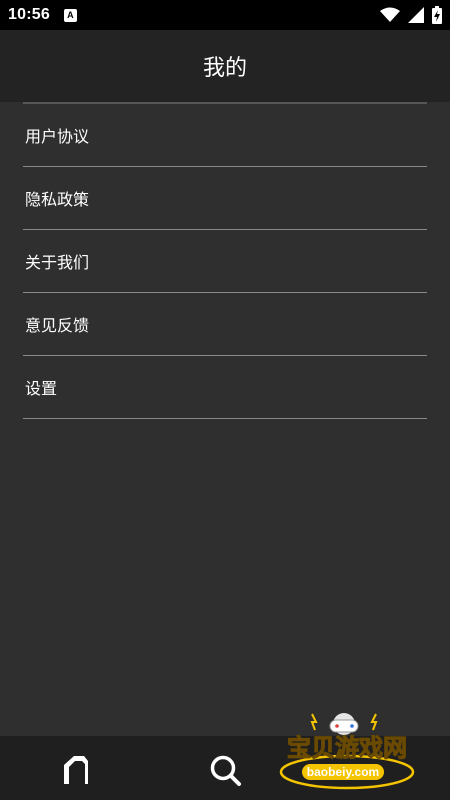 This screenshot has height=800, width=450. What do you see at coordinates (29, 14) in the screenshot?
I see `status-time: 10:56` at bounding box center [29, 14].